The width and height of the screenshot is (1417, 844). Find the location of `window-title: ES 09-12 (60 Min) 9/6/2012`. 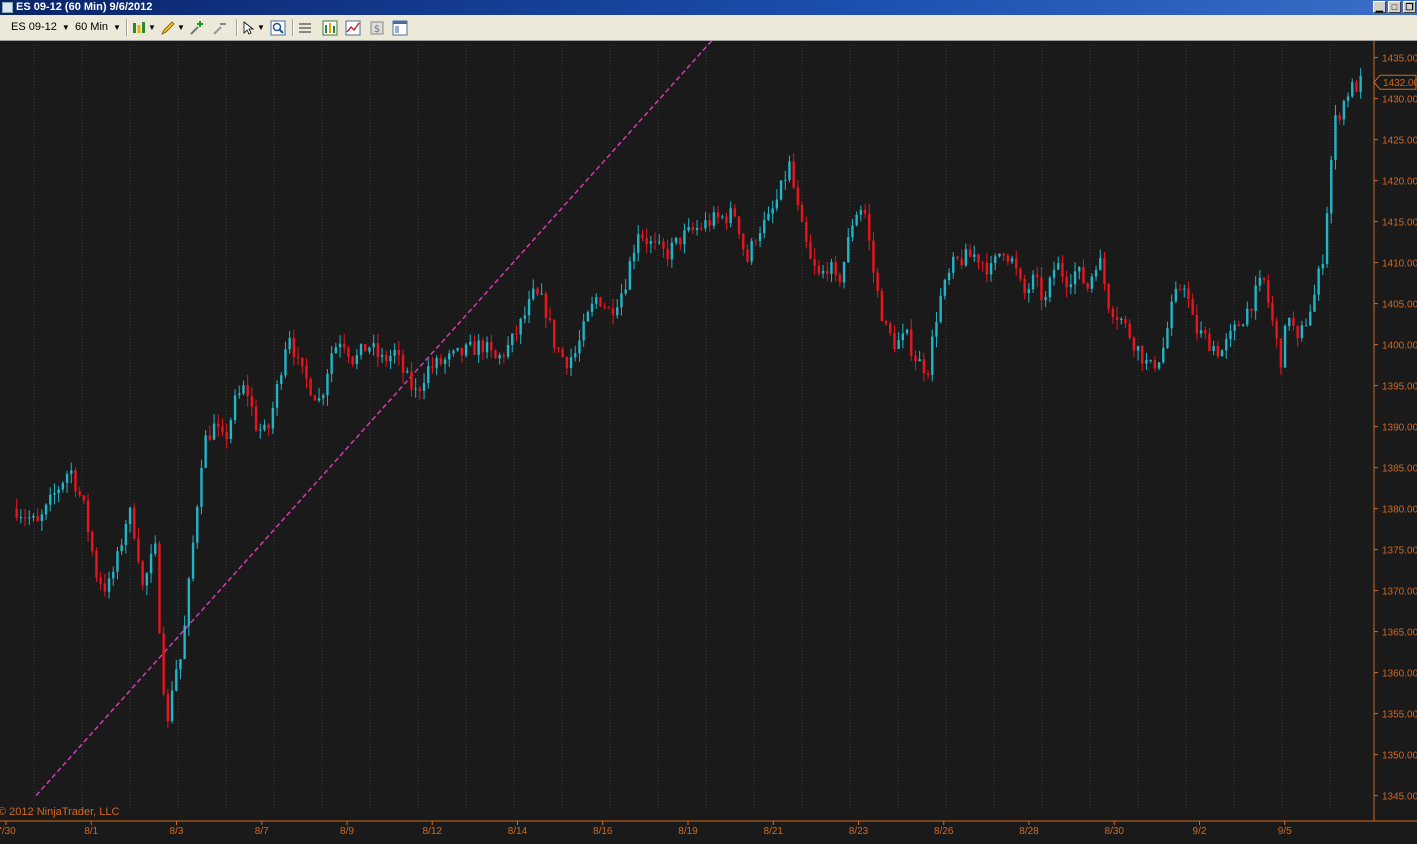

window-title: ES 09-12 (60 Min) 9/6/2012 is located at coordinates (84, 7).